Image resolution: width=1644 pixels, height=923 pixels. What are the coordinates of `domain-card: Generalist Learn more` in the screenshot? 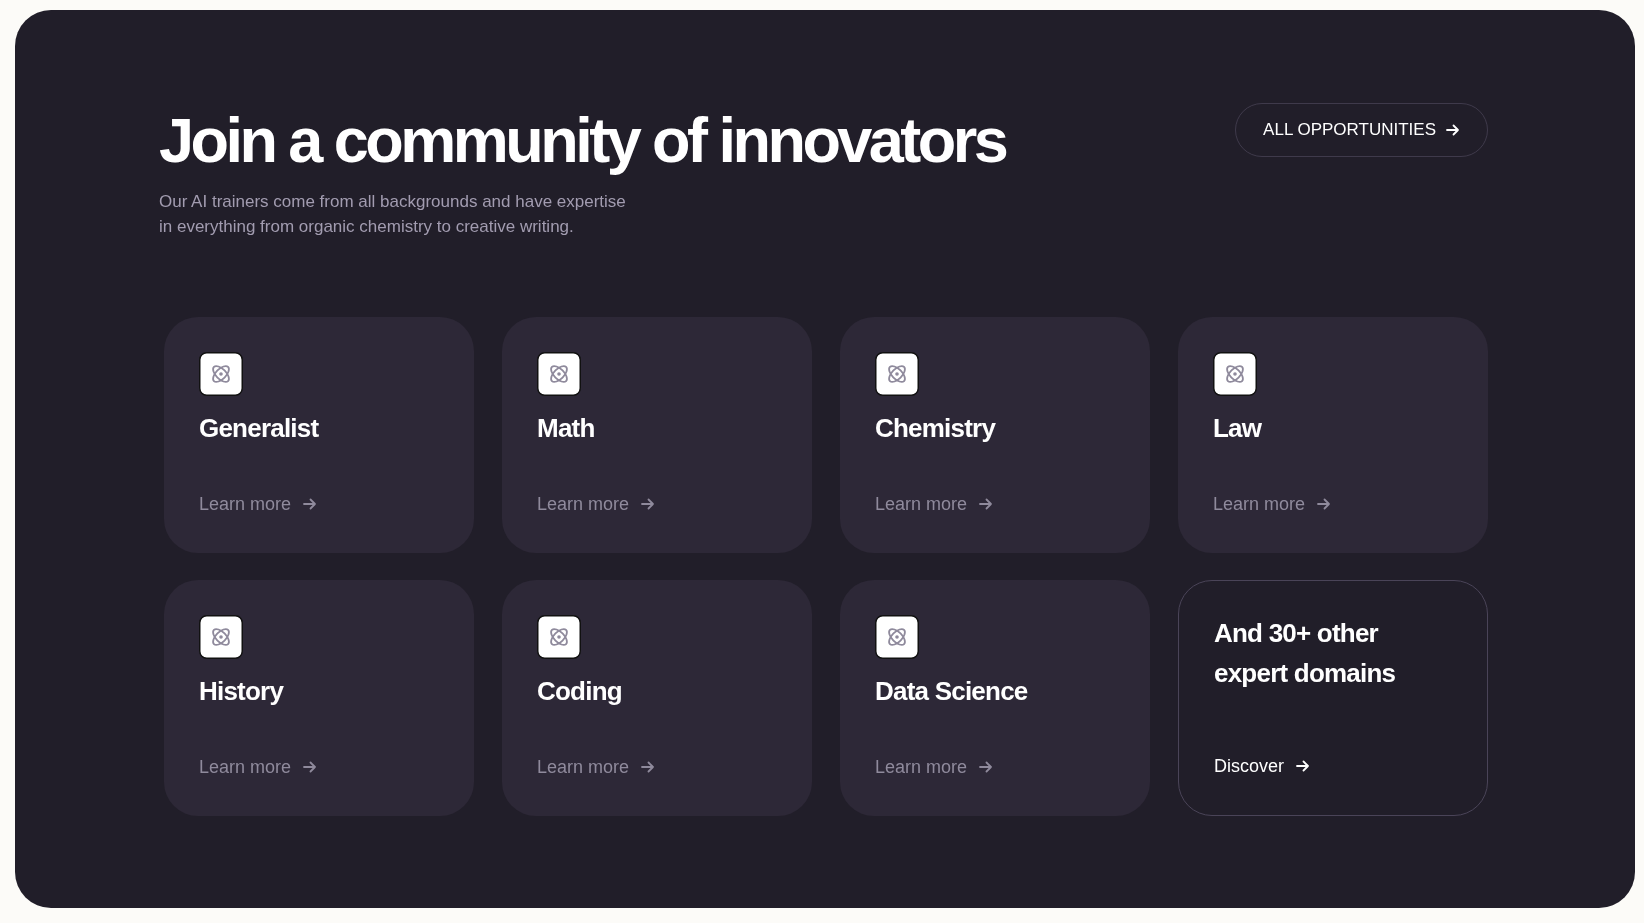 It's located at (319, 434).